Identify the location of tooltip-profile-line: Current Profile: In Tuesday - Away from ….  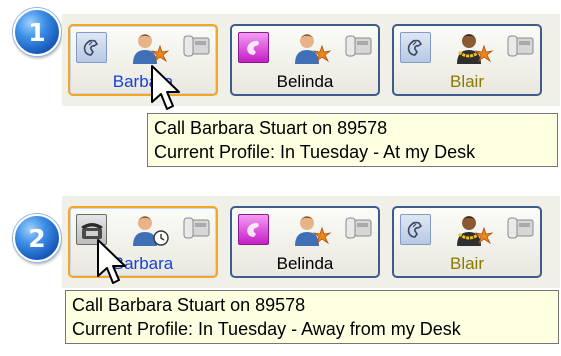
(266, 329).